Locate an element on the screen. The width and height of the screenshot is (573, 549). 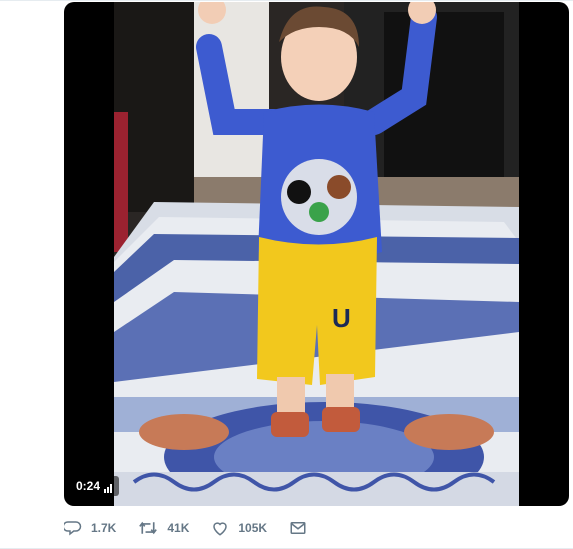
svg-text: U is located at coordinates (341, 318).